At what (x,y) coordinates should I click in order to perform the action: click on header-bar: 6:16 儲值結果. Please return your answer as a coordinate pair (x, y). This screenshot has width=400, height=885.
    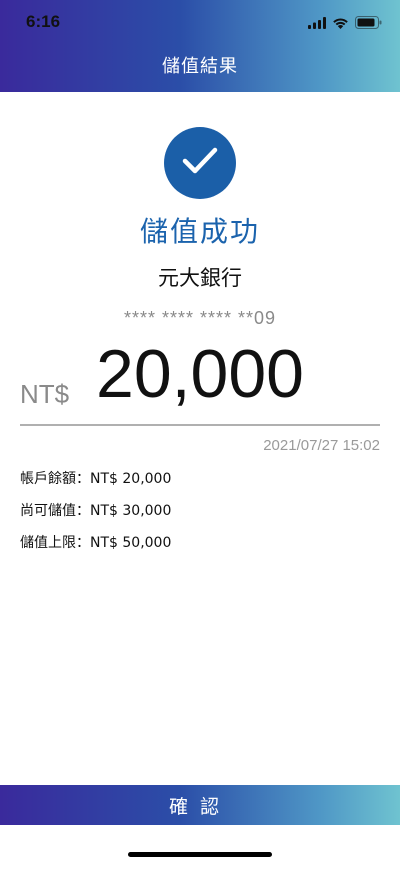
    Looking at the image, I should click on (200, 46).